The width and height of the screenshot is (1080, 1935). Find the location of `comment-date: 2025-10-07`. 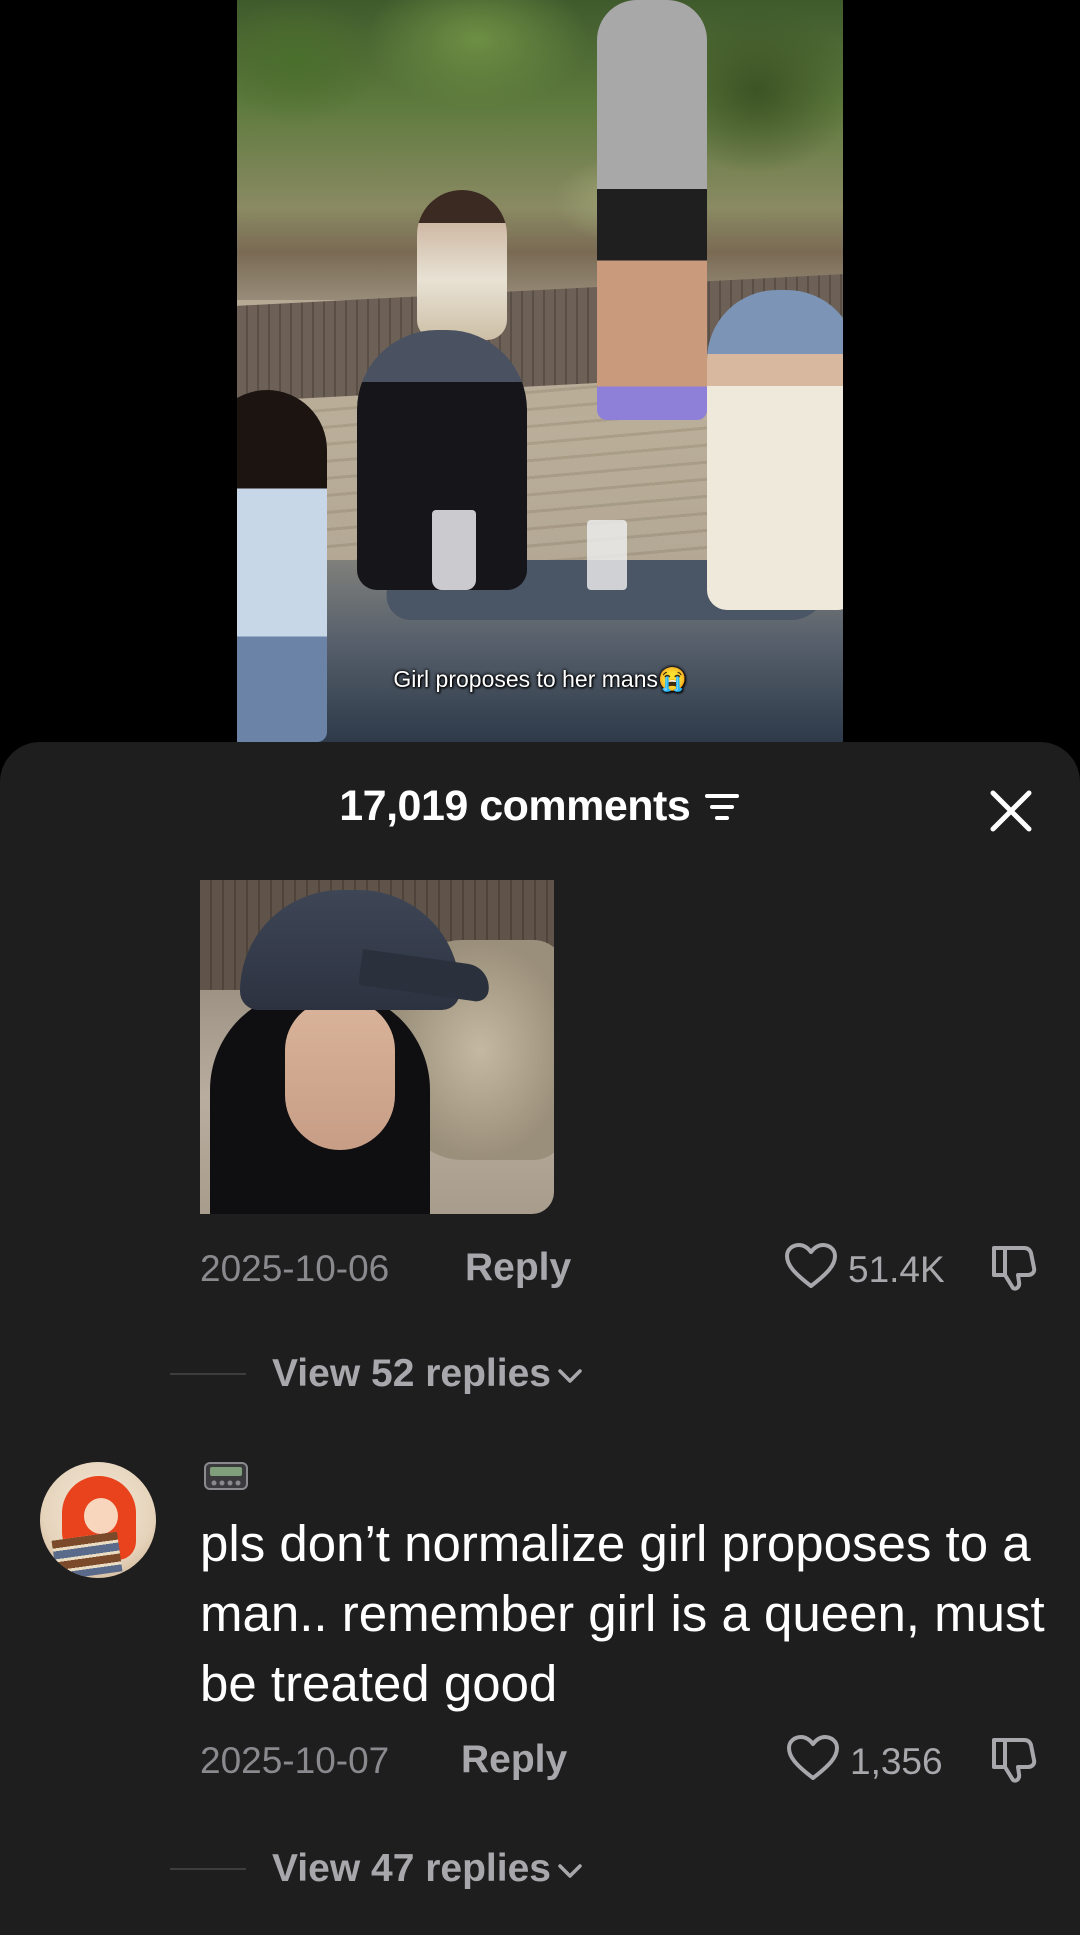

comment-date: 2025-10-07 is located at coordinates (295, 1760).